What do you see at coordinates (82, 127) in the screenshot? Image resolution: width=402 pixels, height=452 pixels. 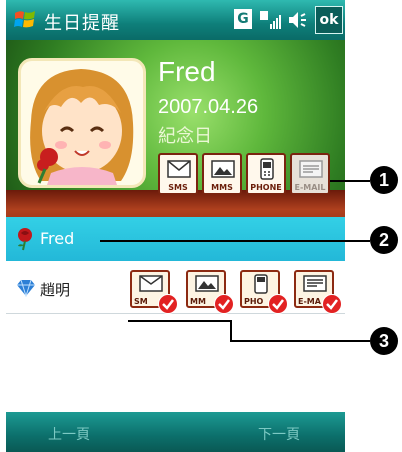 I see `cartoon-girl-avatar-icon` at bounding box center [82, 127].